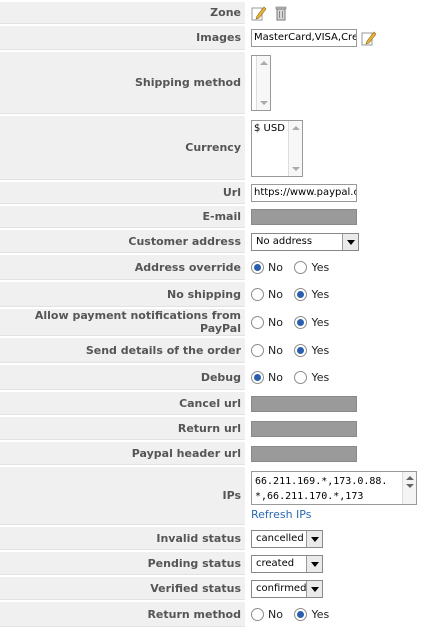  I want to click on pending-status-label: Pending status, so click(122, 563).